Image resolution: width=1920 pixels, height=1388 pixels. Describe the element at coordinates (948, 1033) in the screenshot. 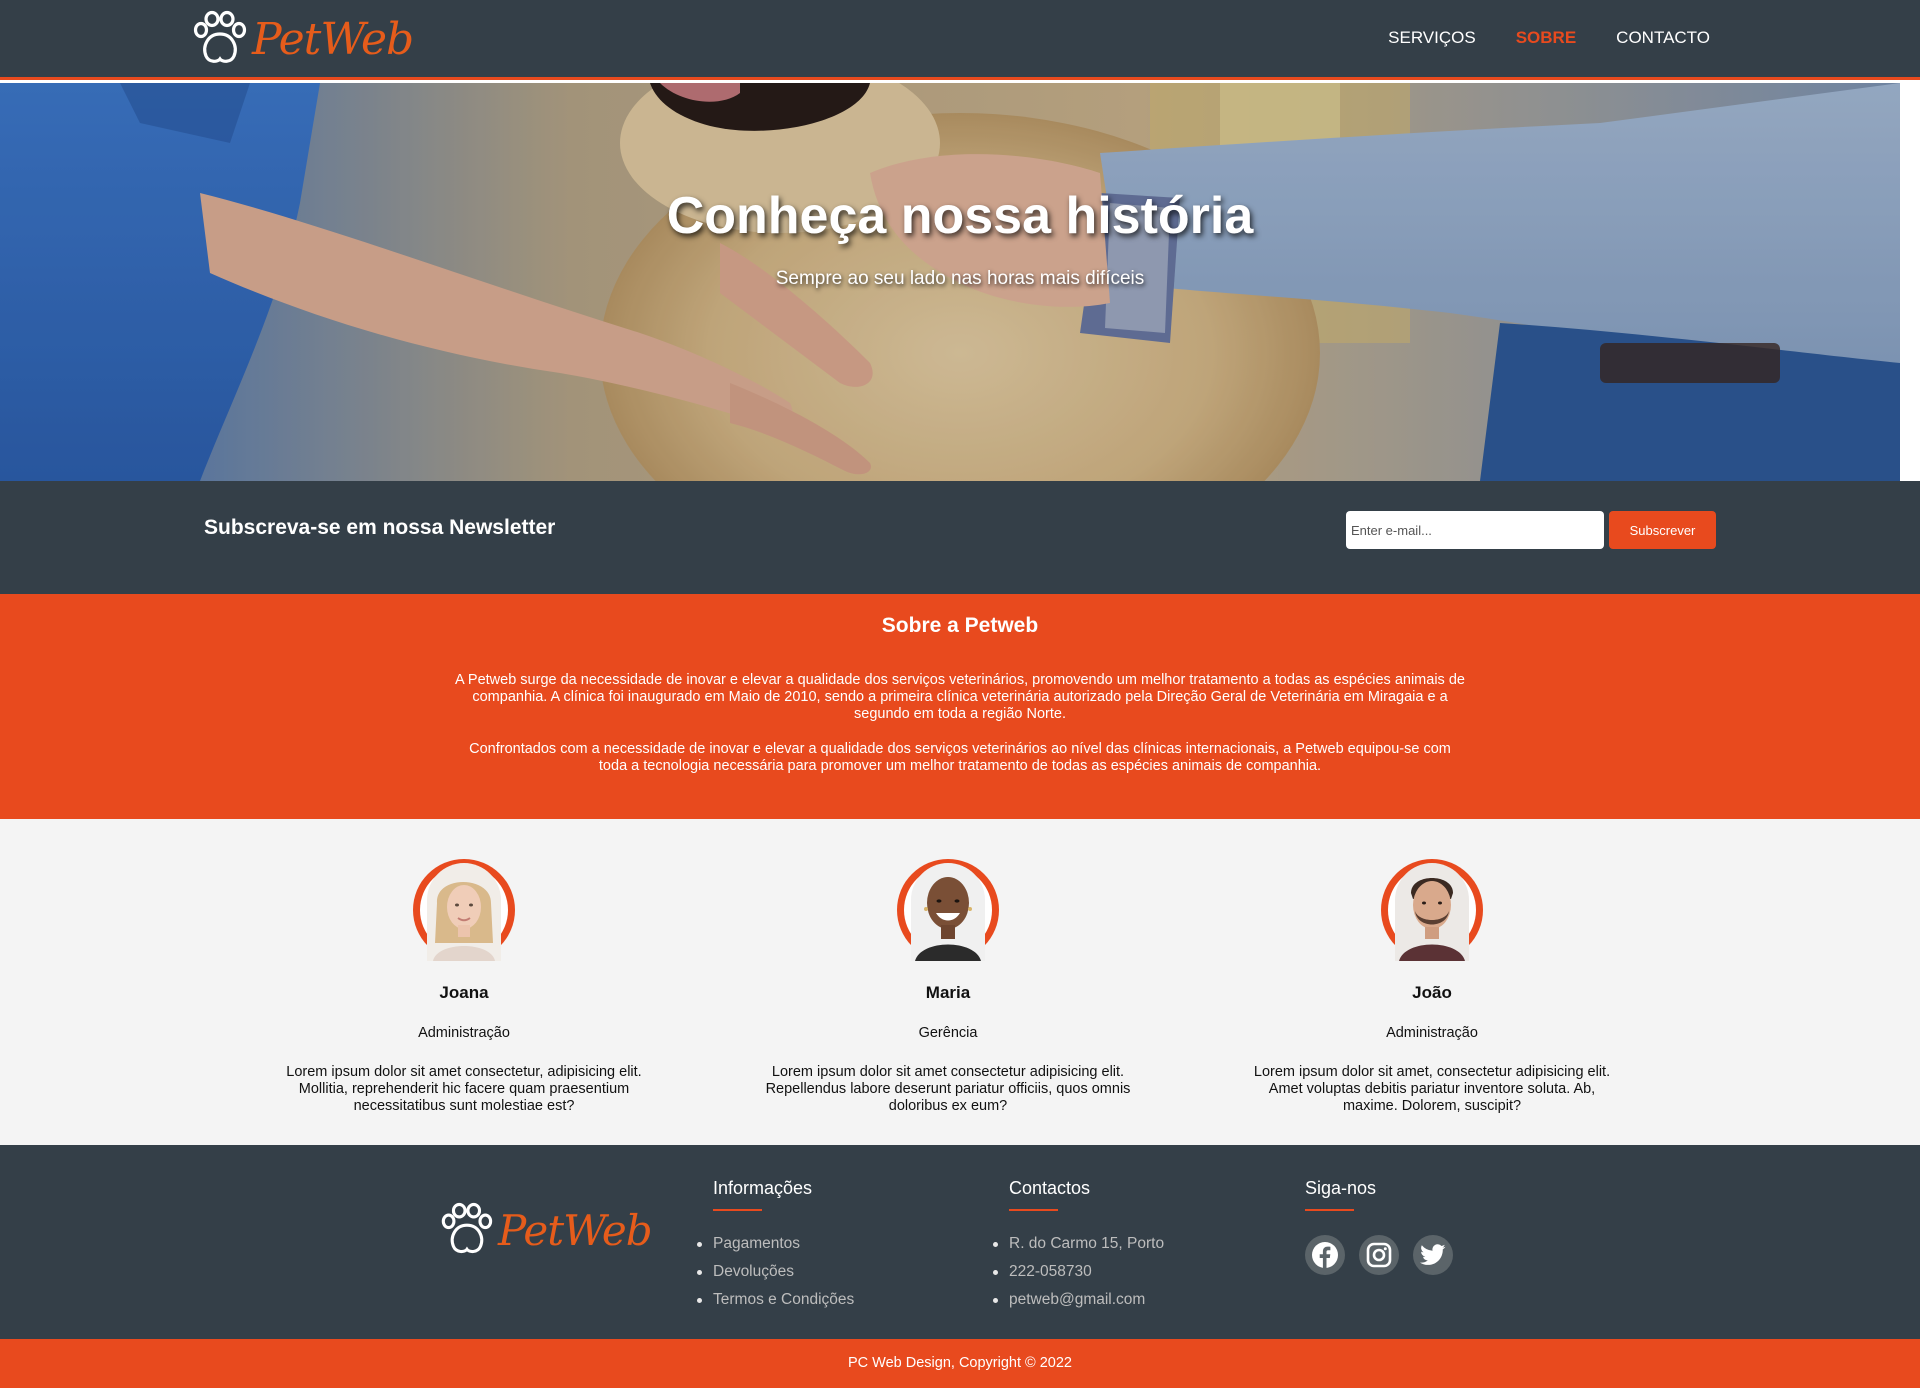

I see `member-role: Gerência` at that location.